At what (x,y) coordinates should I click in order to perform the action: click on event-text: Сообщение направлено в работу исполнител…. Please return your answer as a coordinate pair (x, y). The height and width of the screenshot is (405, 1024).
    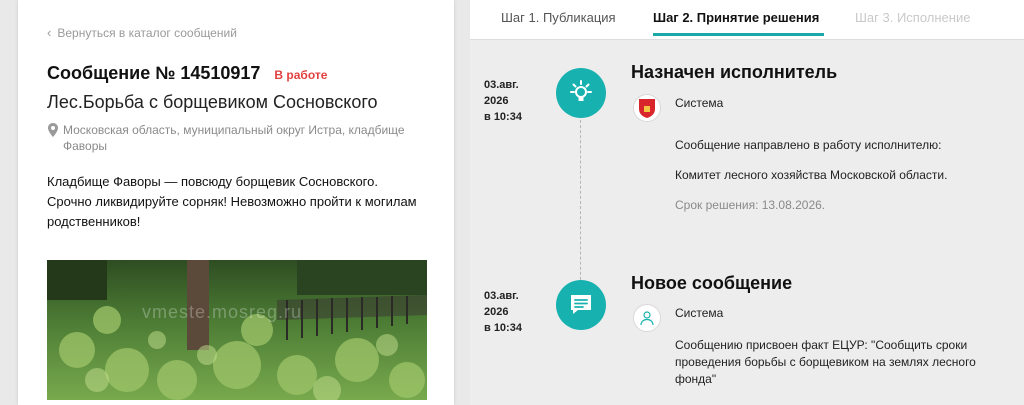
    Looking at the image, I should click on (808, 145).